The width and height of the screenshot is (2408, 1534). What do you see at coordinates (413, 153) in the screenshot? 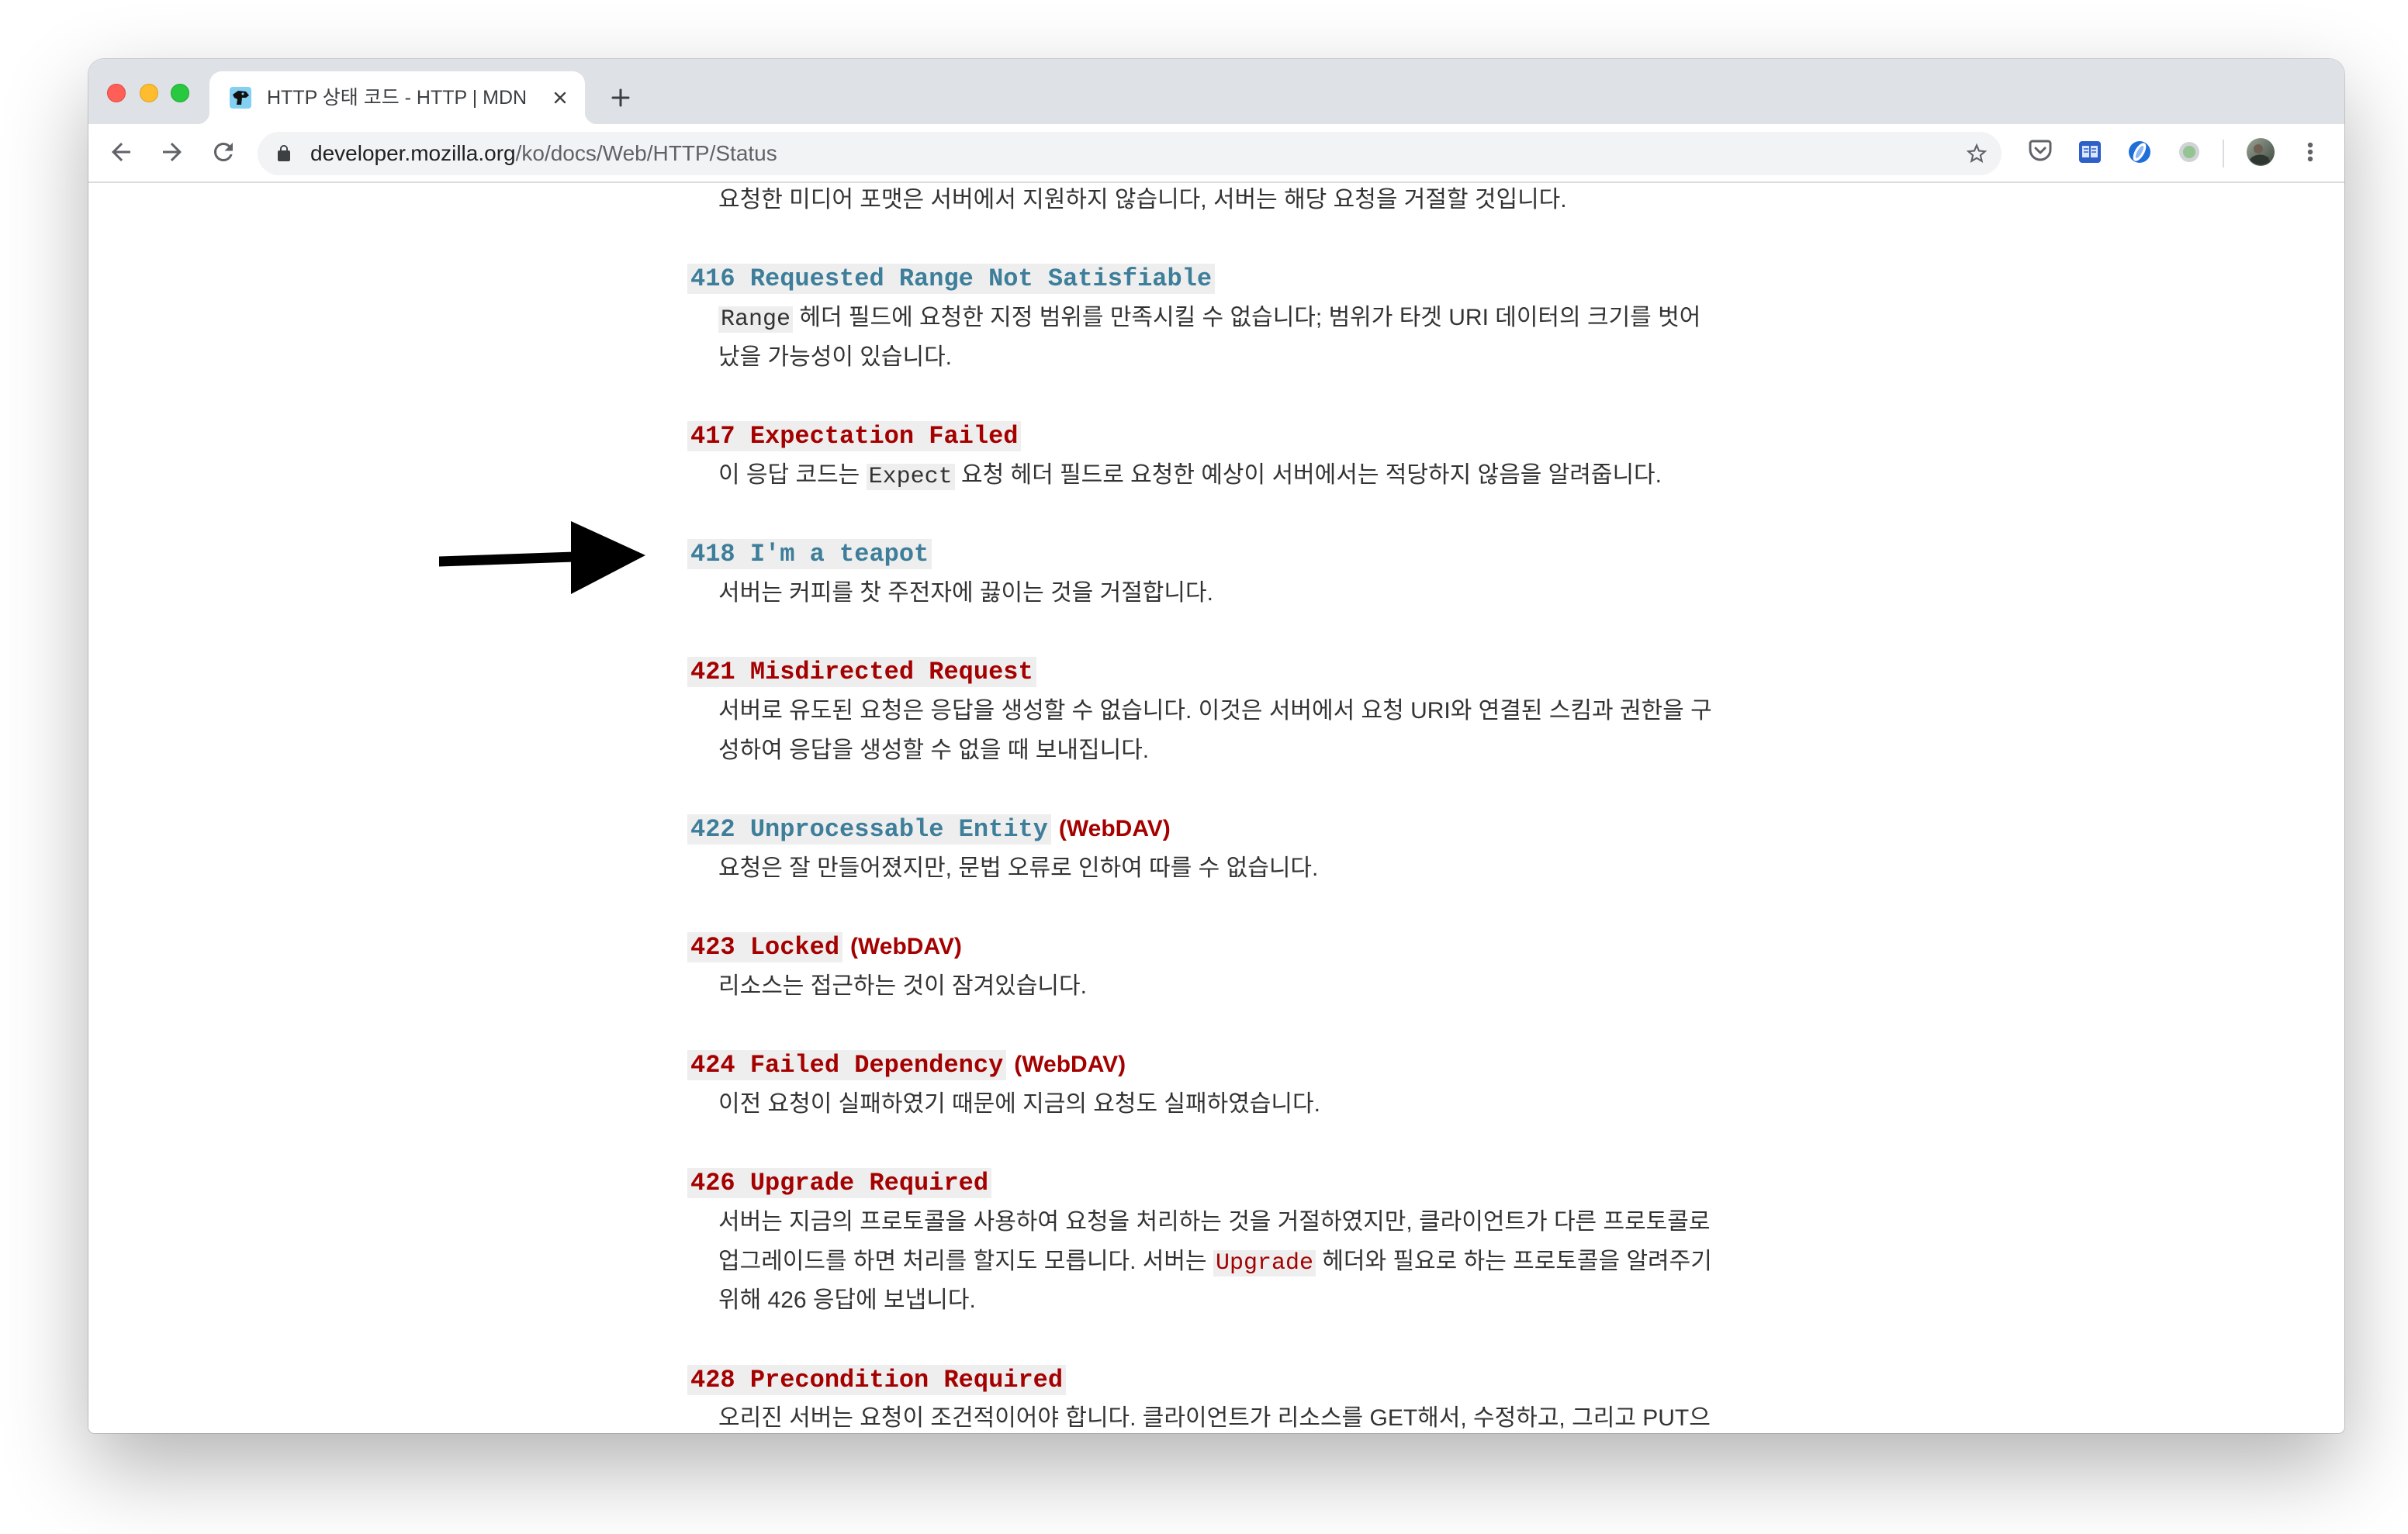
I see `url-host: developer.mozilla.org` at bounding box center [413, 153].